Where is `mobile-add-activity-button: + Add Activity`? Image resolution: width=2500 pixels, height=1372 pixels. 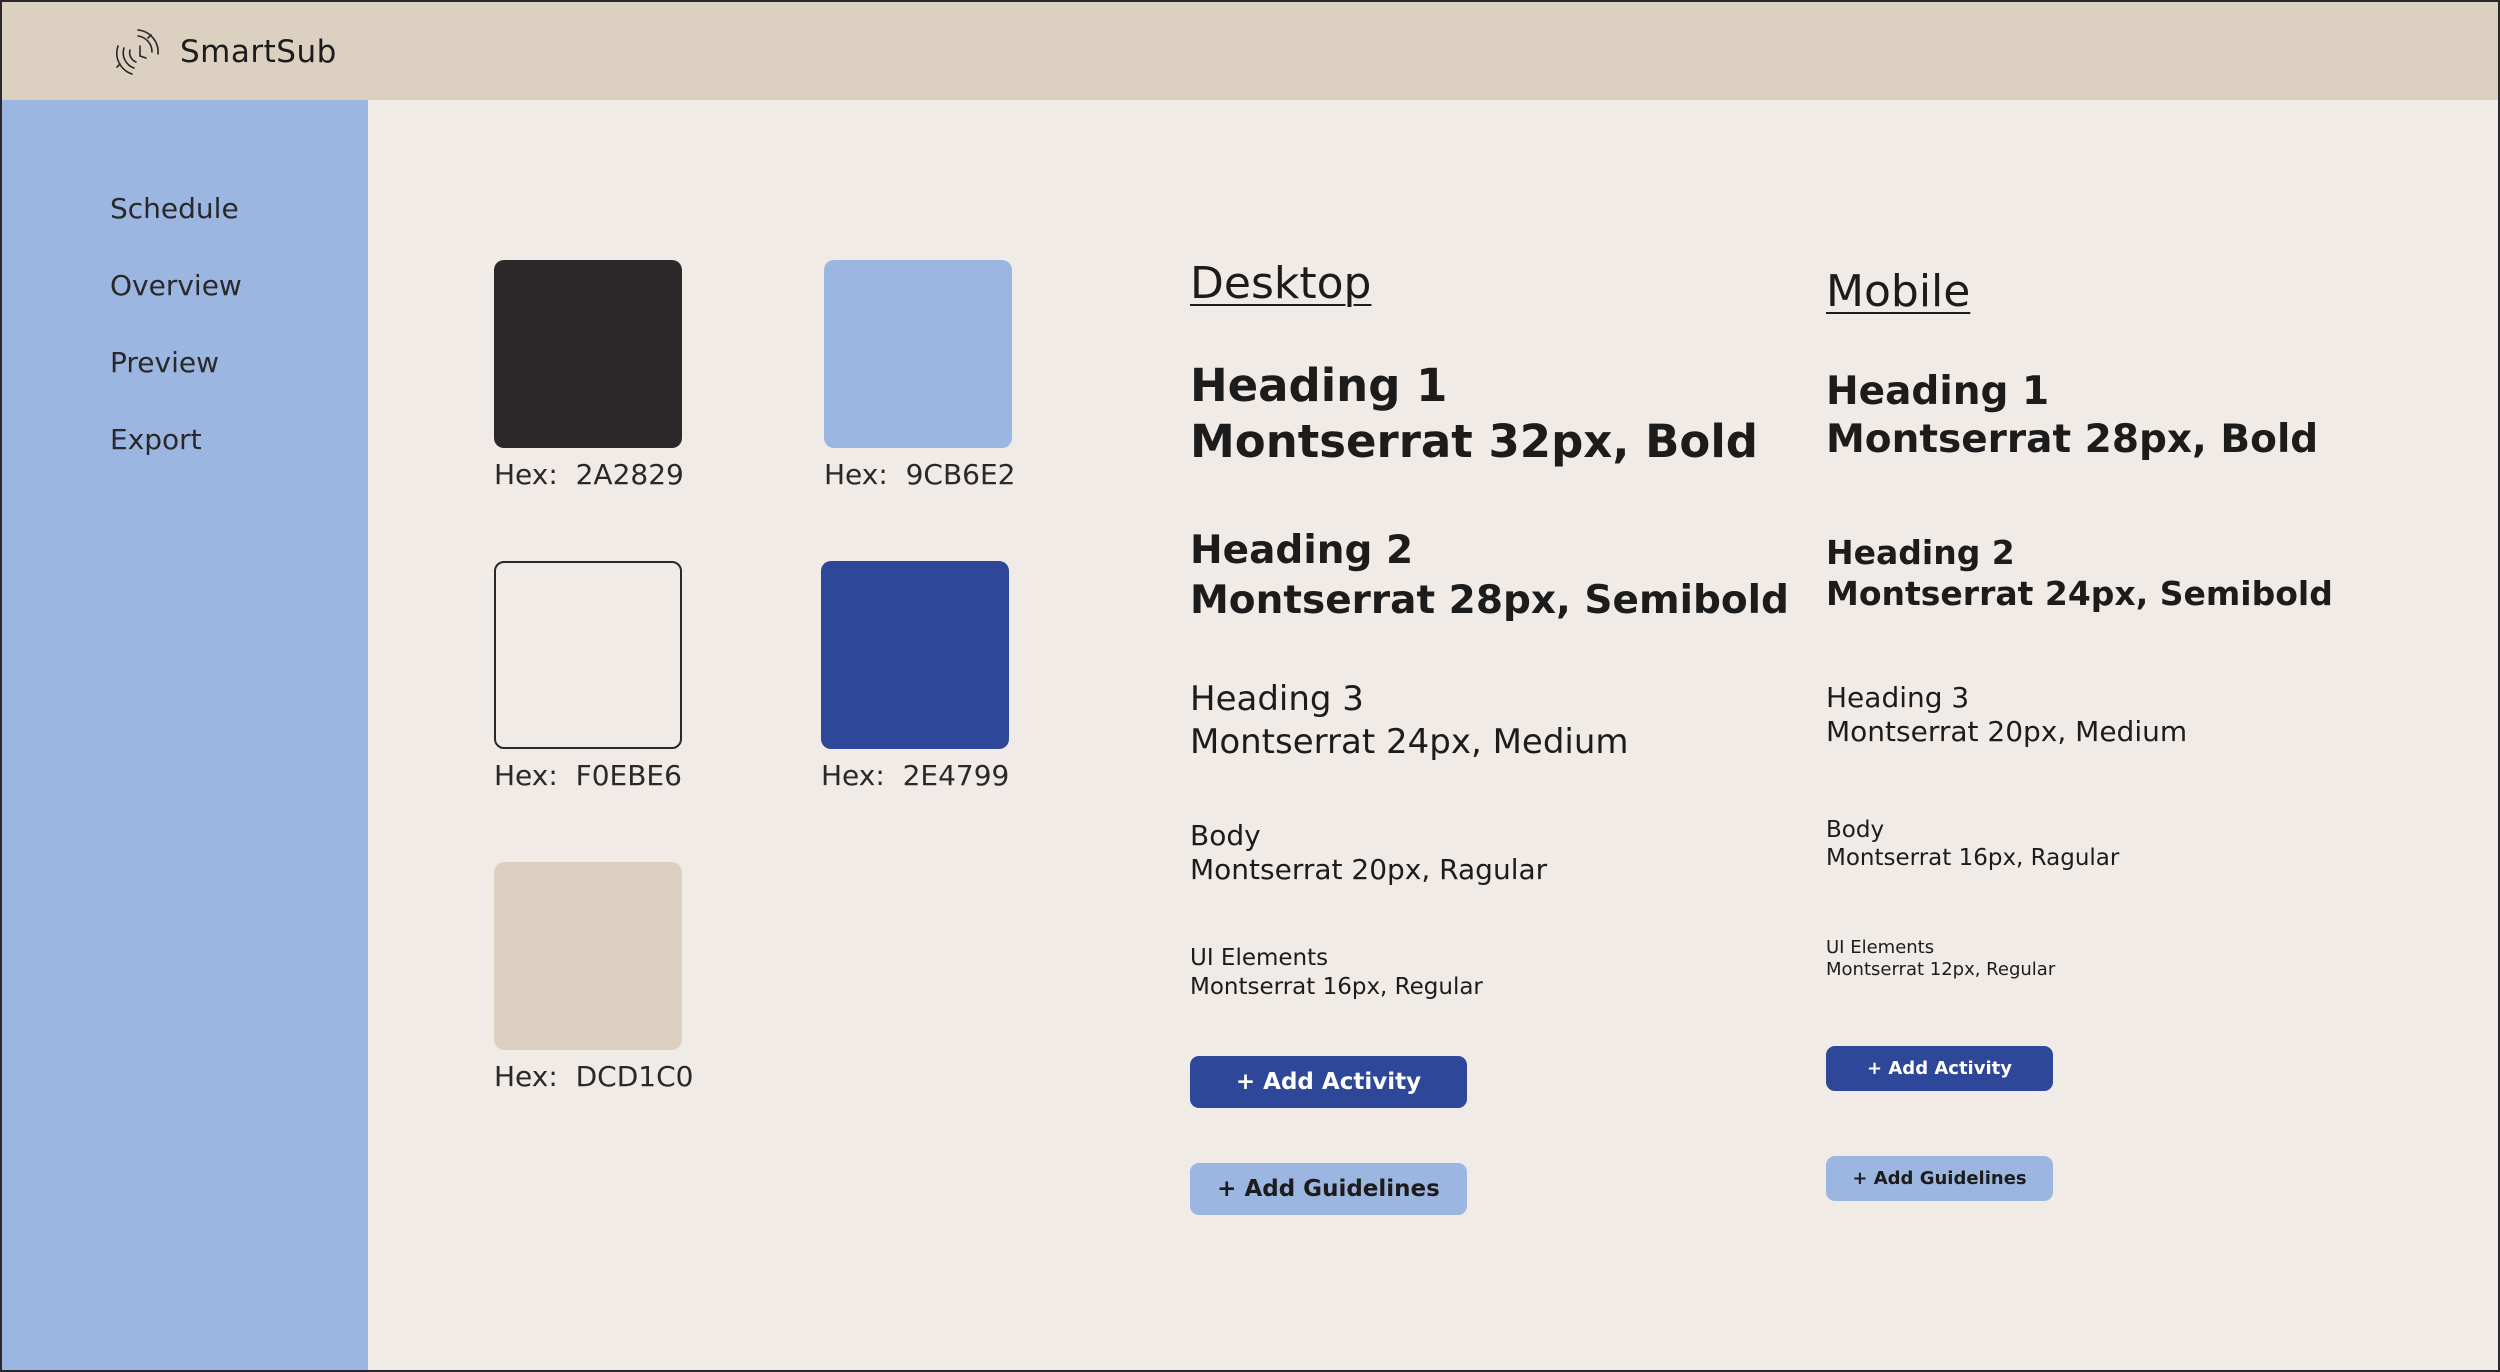
mobile-add-activity-button: + Add Activity is located at coordinates (1939, 1068).